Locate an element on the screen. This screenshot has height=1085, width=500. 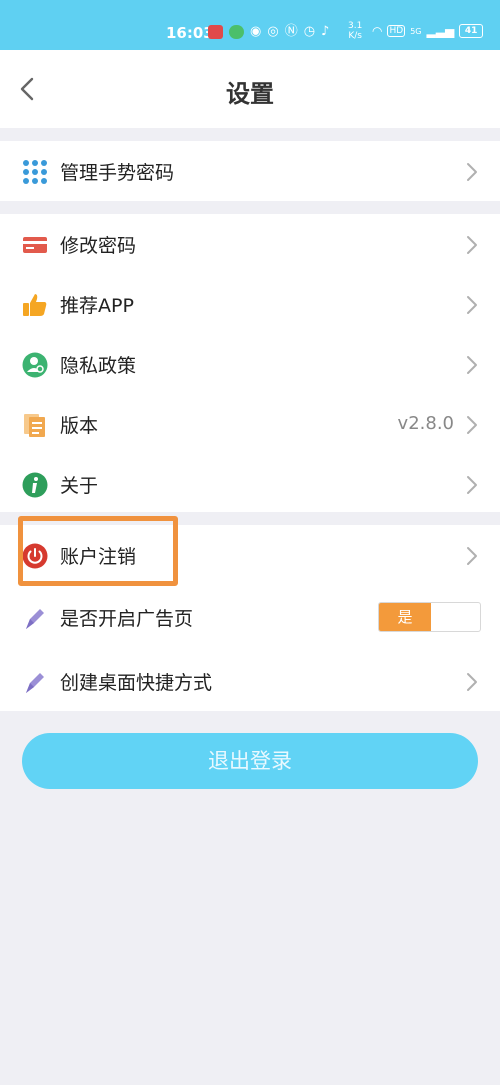
battery-icon: 41 is located at coordinates (471, 31).